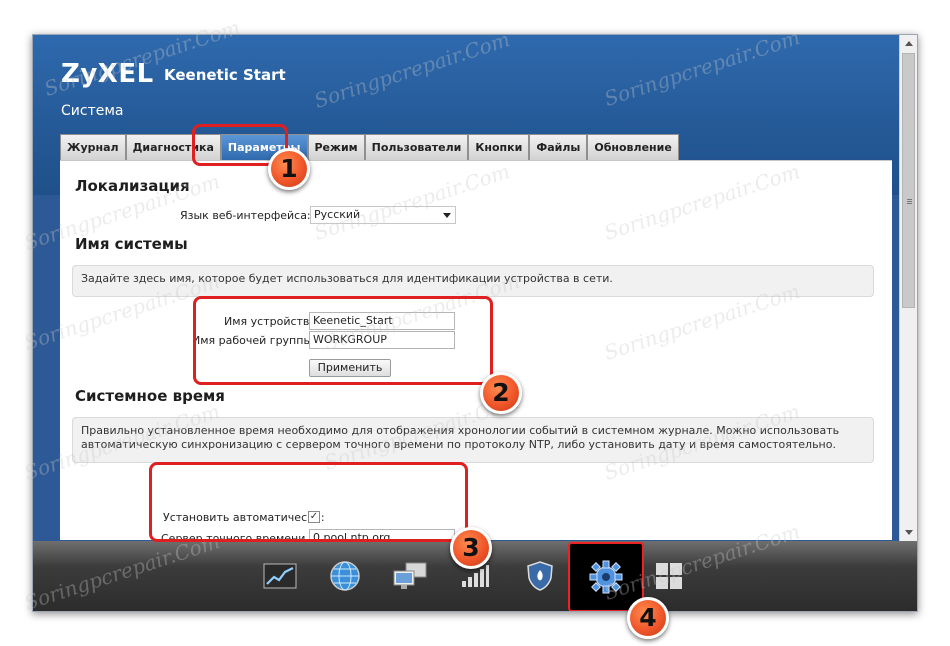  What do you see at coordinates (336, 147) in the screenshot?
I see `tab-mode: Режим` at bounding box center [336, 147].